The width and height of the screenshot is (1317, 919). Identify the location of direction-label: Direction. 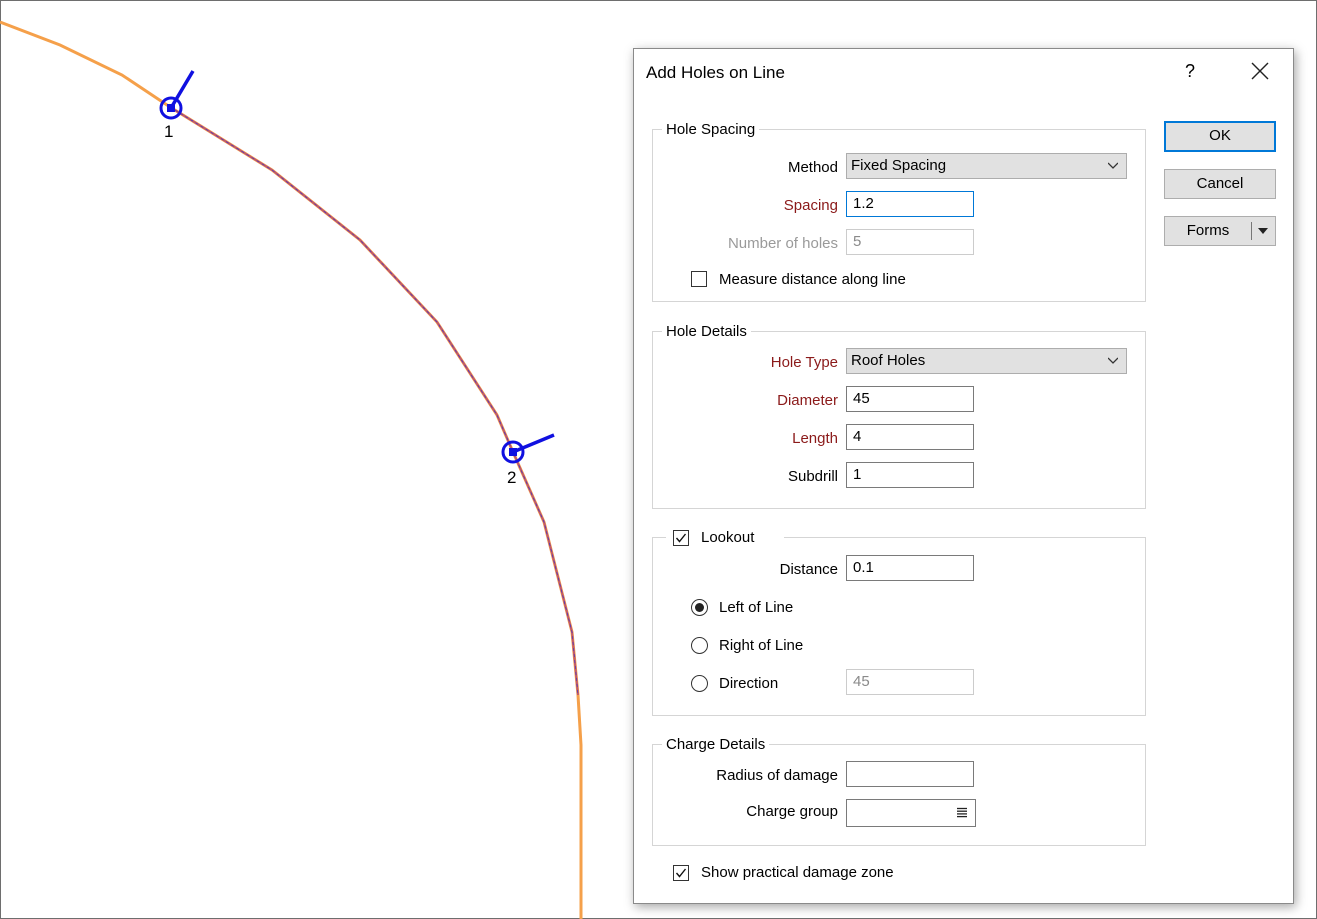
(749, 683).